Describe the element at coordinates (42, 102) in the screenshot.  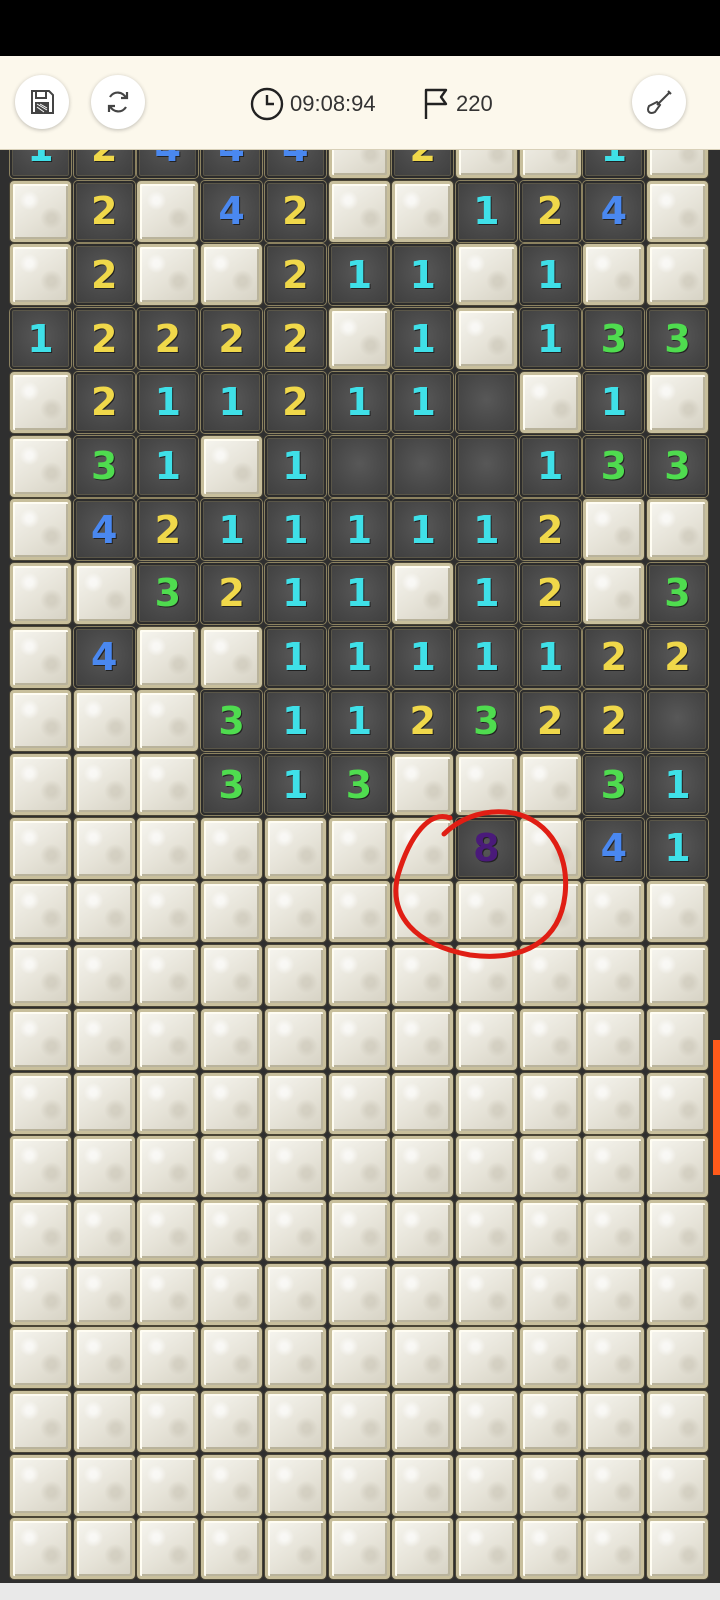
I see `save-button` at that location.